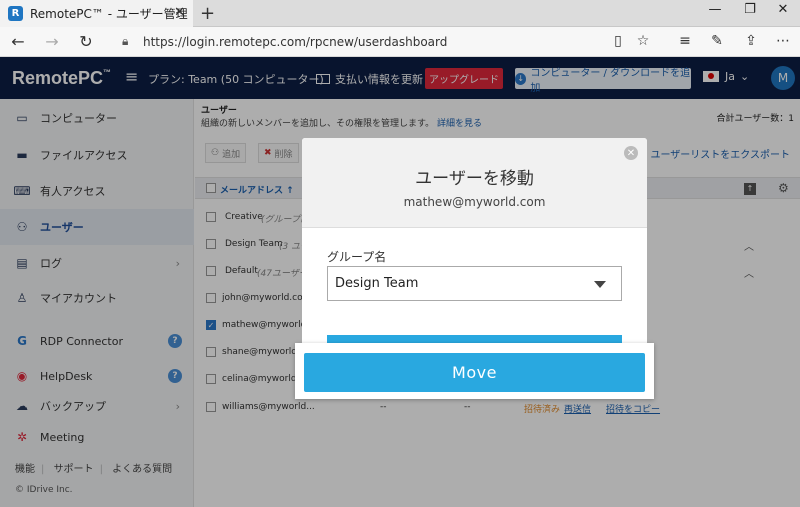 The width and height of the screenshot is (800, 507). I want to click on group-name-select: Design Team, so click(474, 283).